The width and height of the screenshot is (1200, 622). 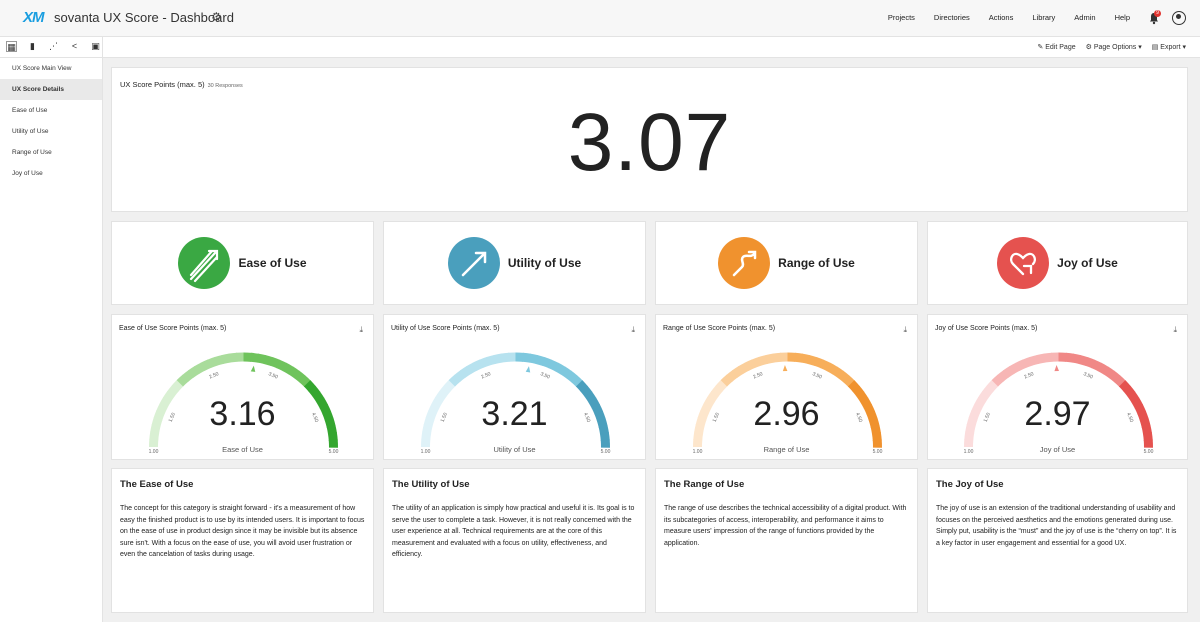 What do you see at coordinates (786, 263) in the screenshot?
I see `category-card-range: Range of Use` at bounding box center [786, 263].